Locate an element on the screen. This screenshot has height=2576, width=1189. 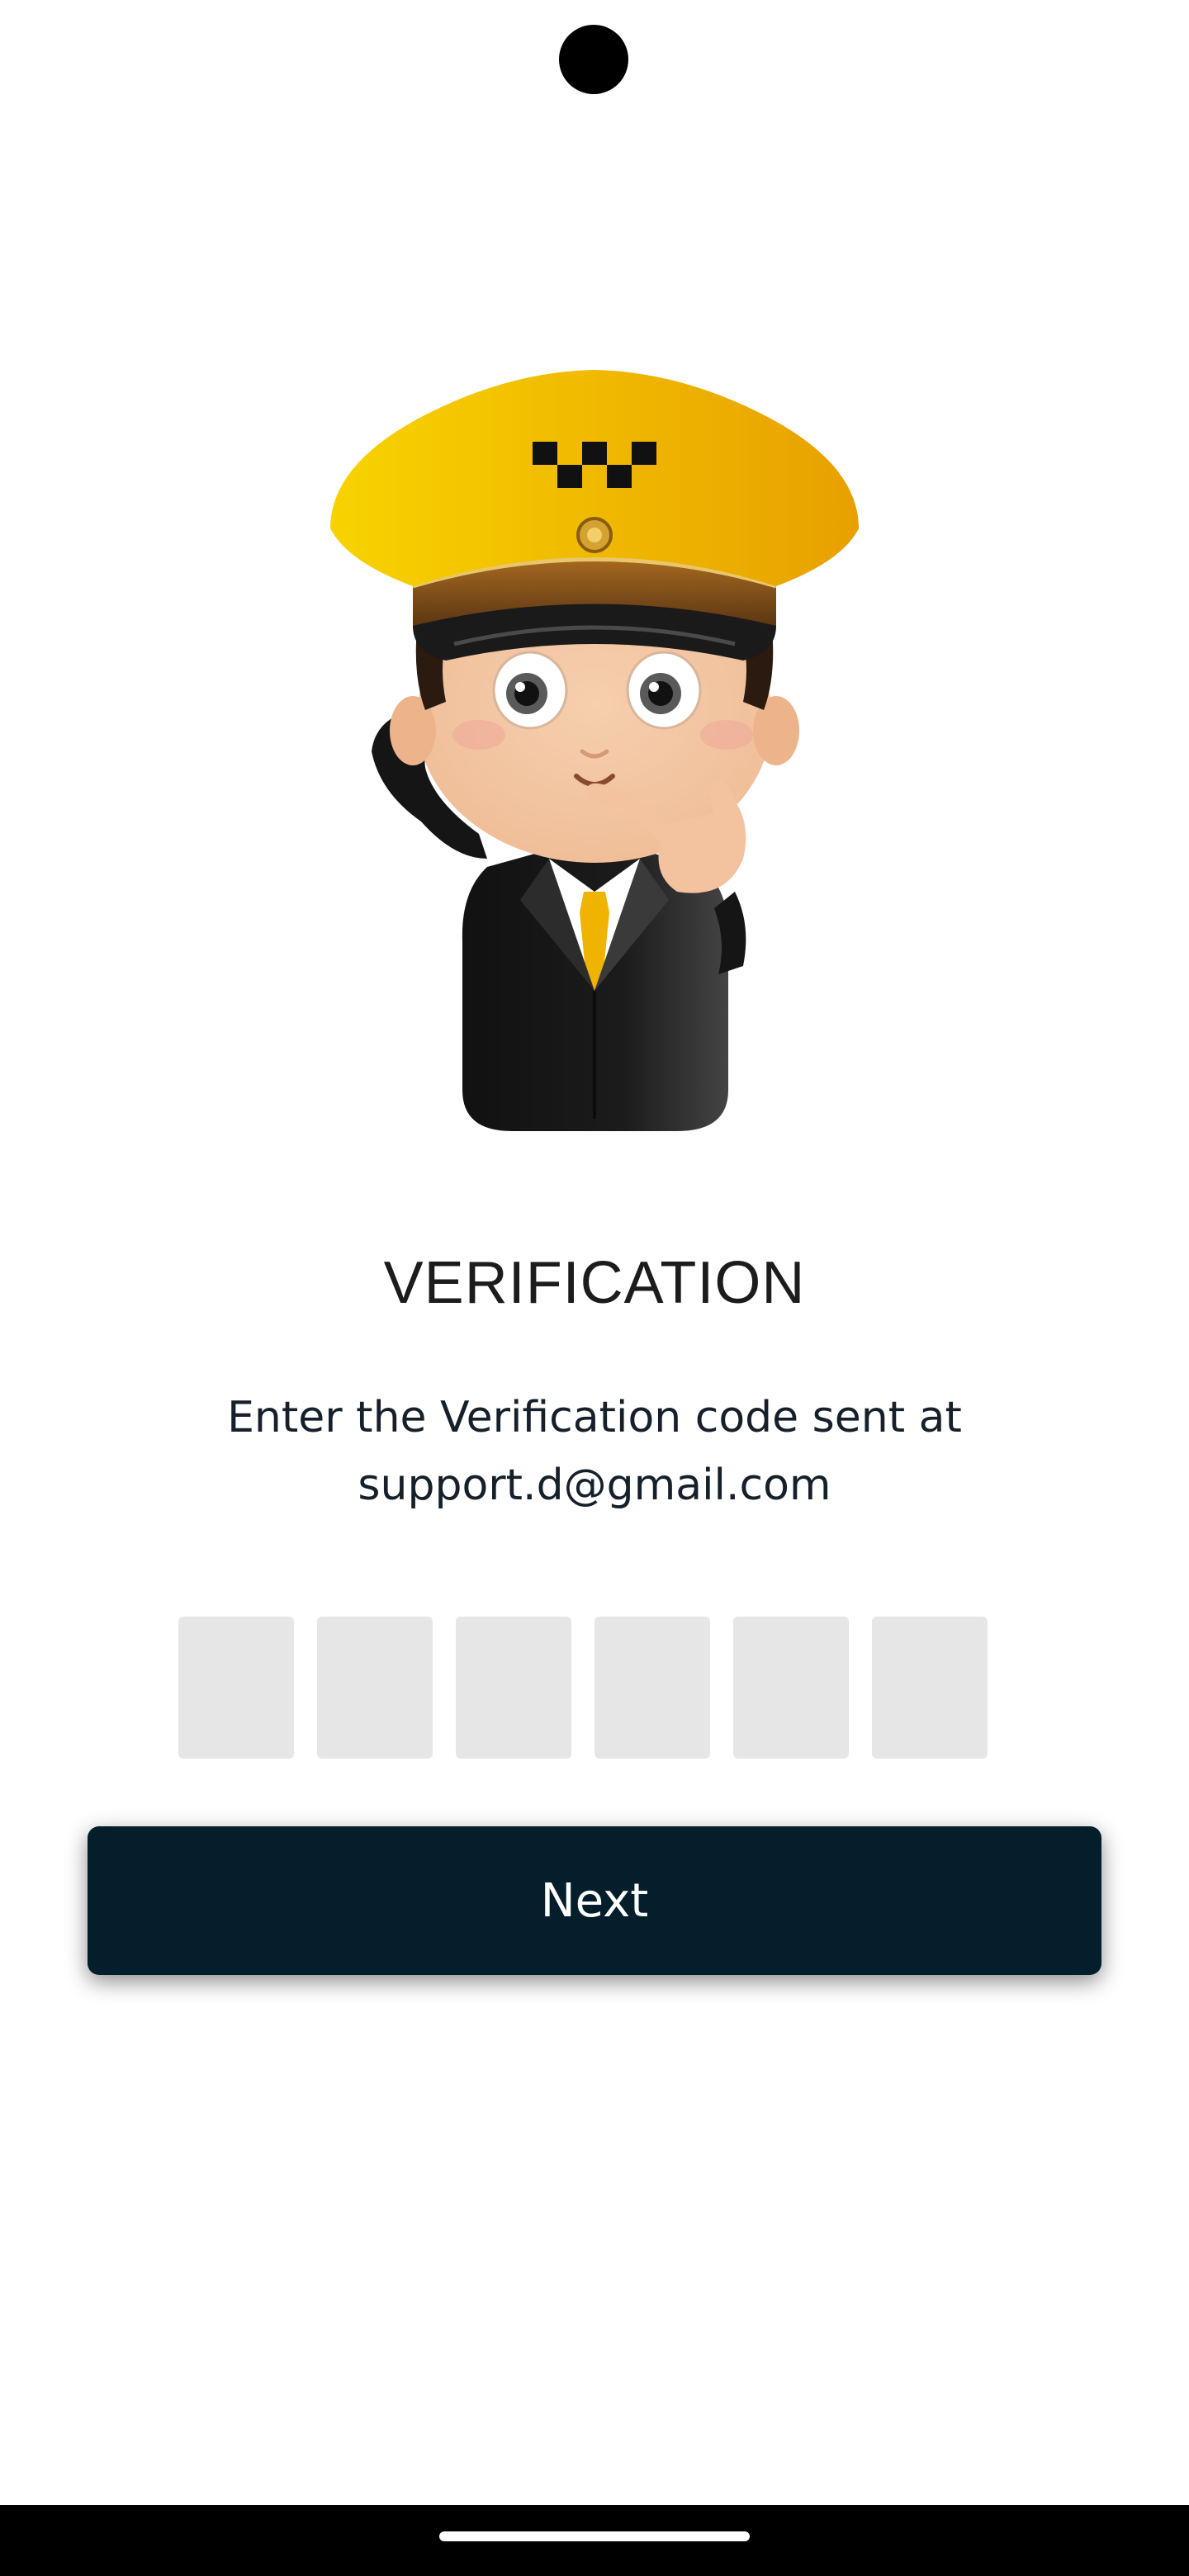
code-digit-4-field is located at coordinates (652, 1688).